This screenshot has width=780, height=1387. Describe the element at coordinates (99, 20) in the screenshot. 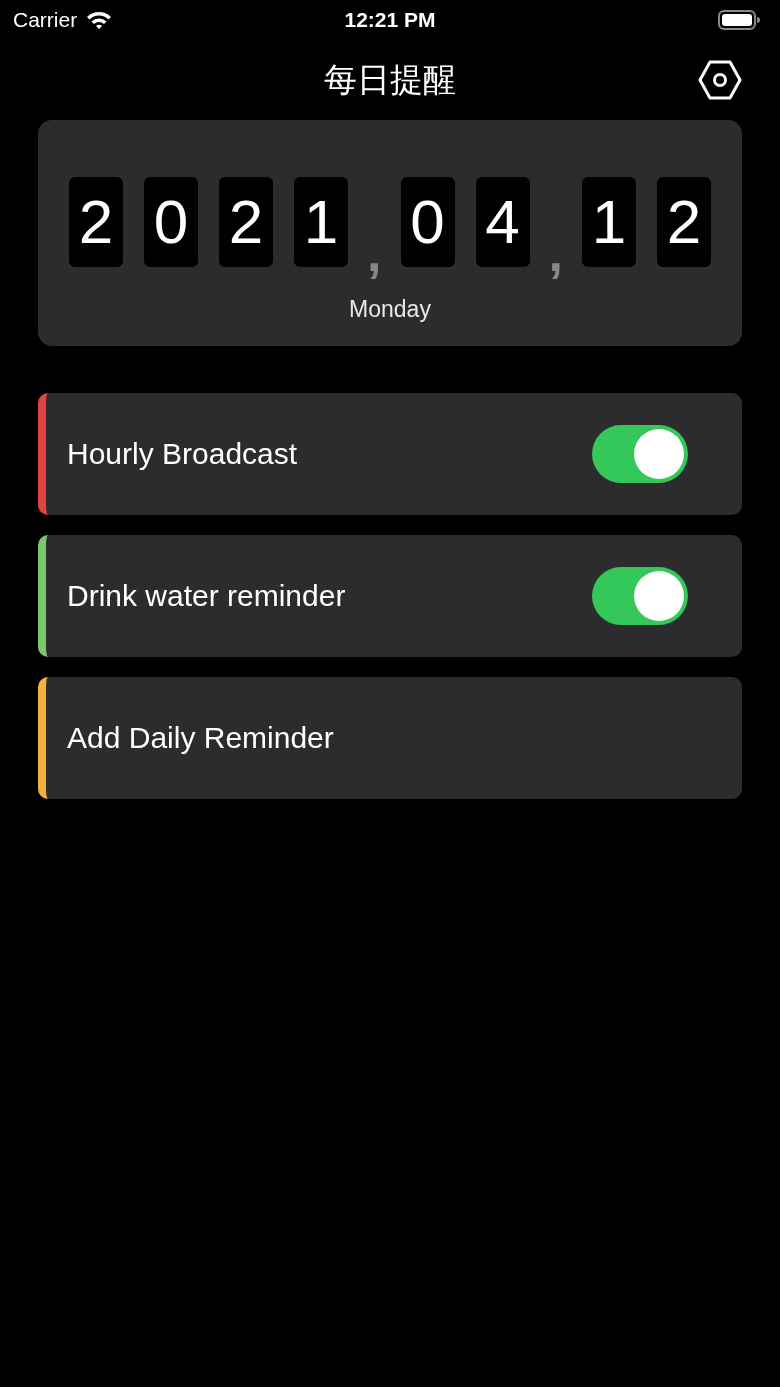

I see `wifi-icon` at that location.